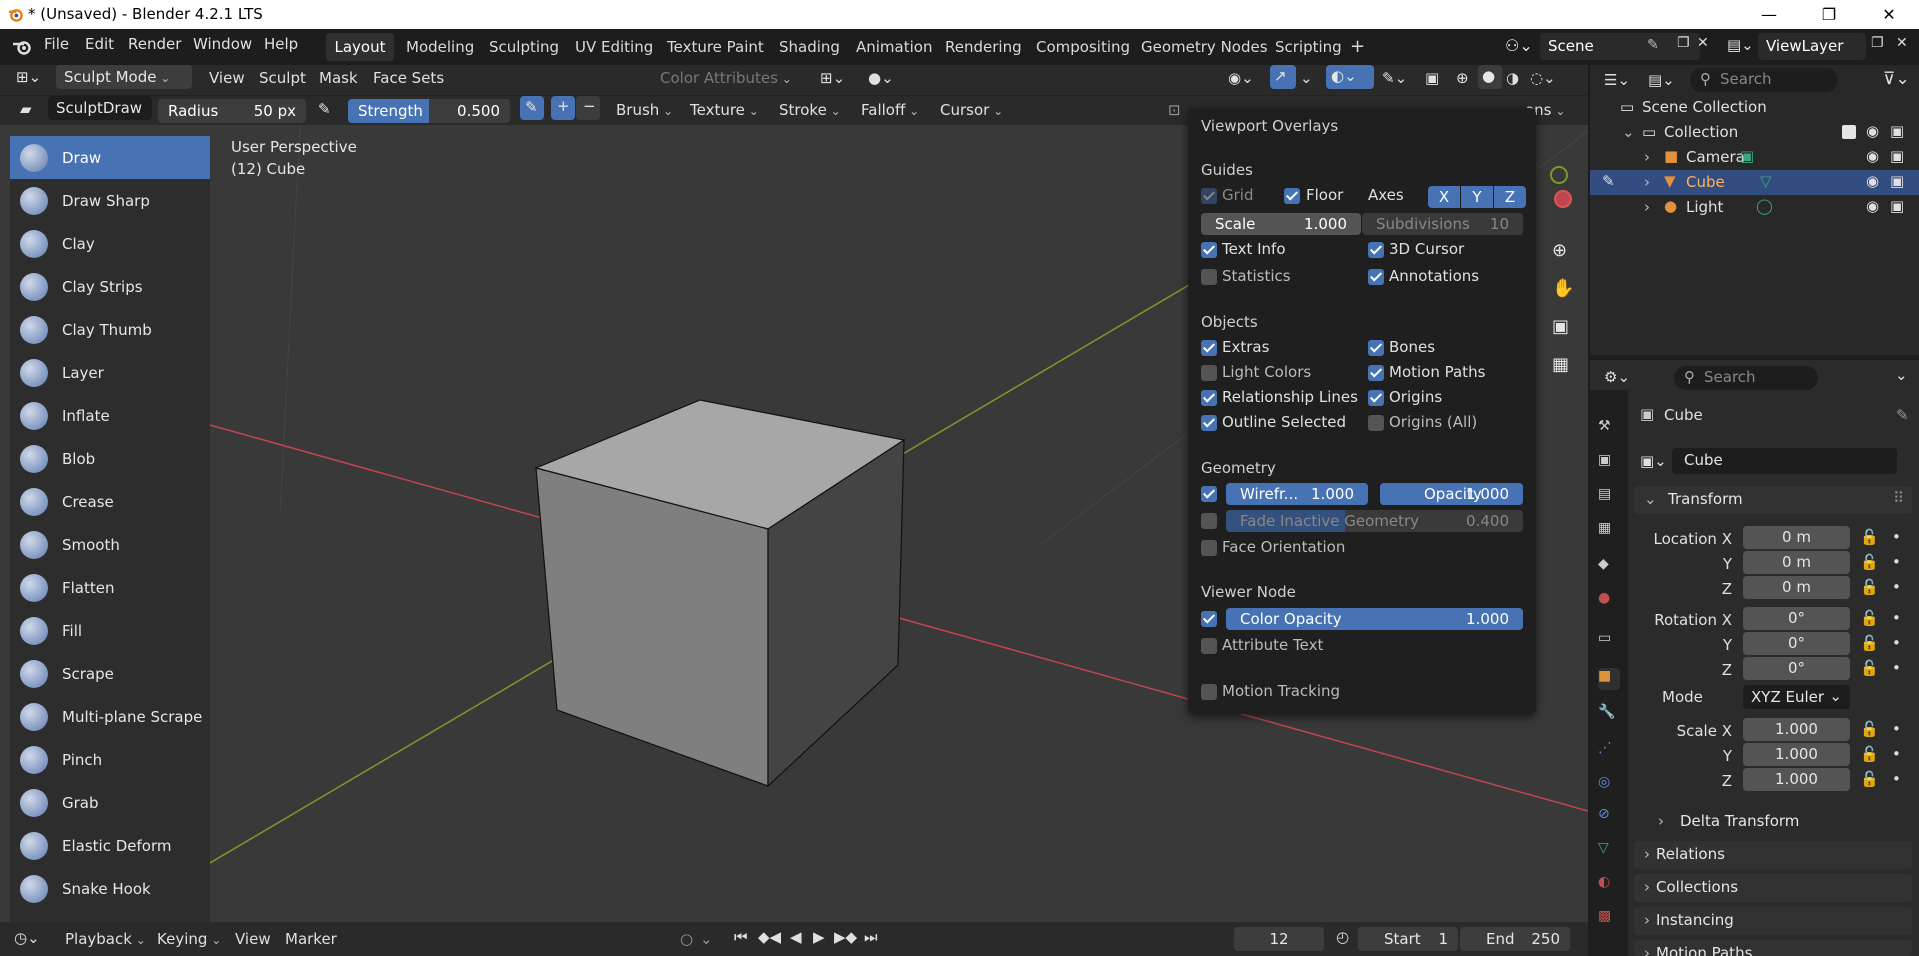  What do you see at coordinates (1209, 423) in the screenshot?
I see `outline-selected-checkbox` at bounding box center [1209, 423].